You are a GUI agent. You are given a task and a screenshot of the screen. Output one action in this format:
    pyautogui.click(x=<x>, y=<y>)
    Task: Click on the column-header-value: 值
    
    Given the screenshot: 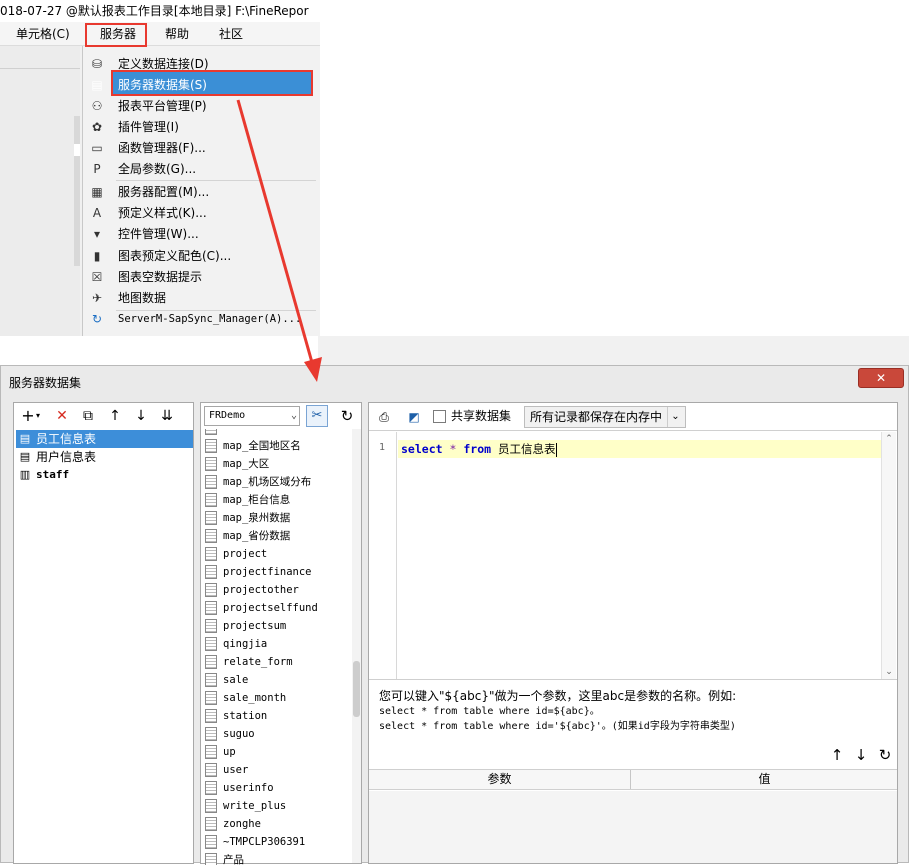 What is the action you would take?
    pyautogui.click(x=764, y=779)
    